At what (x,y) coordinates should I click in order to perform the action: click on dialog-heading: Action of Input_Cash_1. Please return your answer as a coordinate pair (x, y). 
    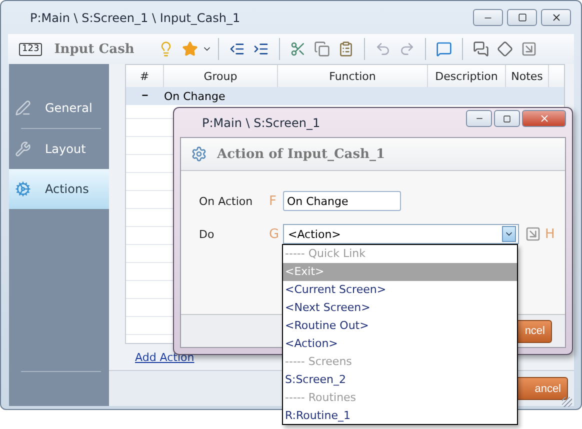
    Looking at the image, I should click on (301, 154).